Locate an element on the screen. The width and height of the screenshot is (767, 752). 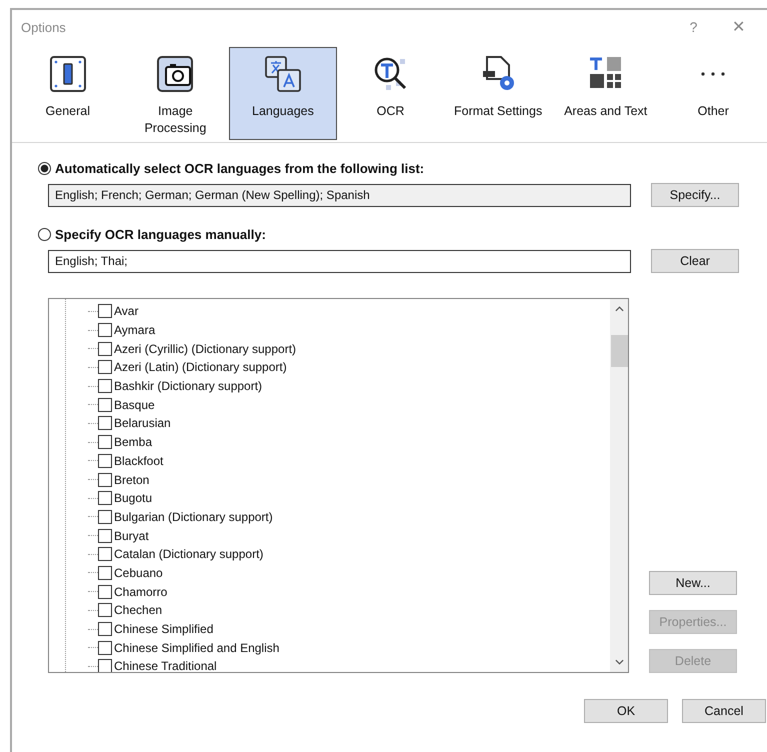
camera-icon is located at coordinates (175, 74).